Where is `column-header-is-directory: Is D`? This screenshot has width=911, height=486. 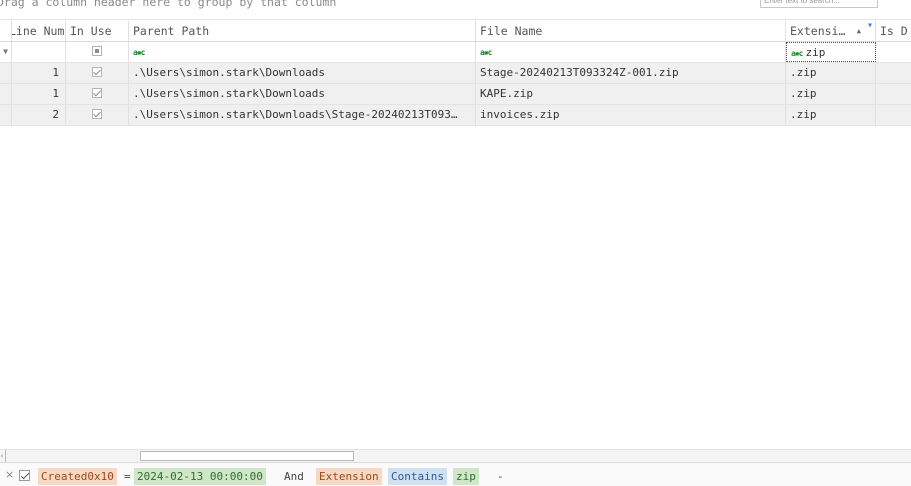 column-header-is-directory: Is D is located at coordinates (893, 31).